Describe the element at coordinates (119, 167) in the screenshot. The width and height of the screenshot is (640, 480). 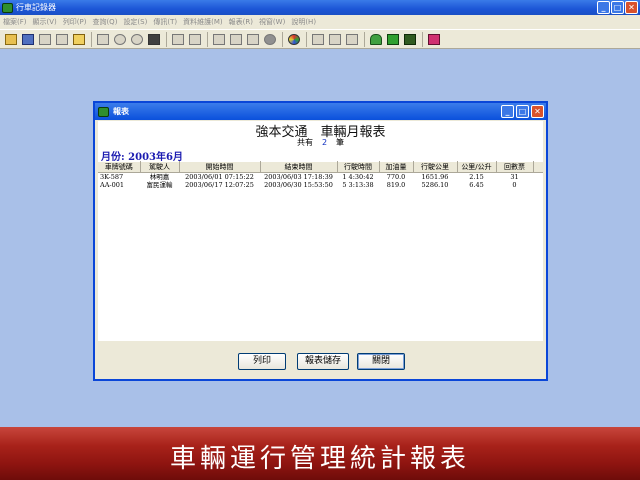
I see `column-header-plate: 車牌號碼` at that location.